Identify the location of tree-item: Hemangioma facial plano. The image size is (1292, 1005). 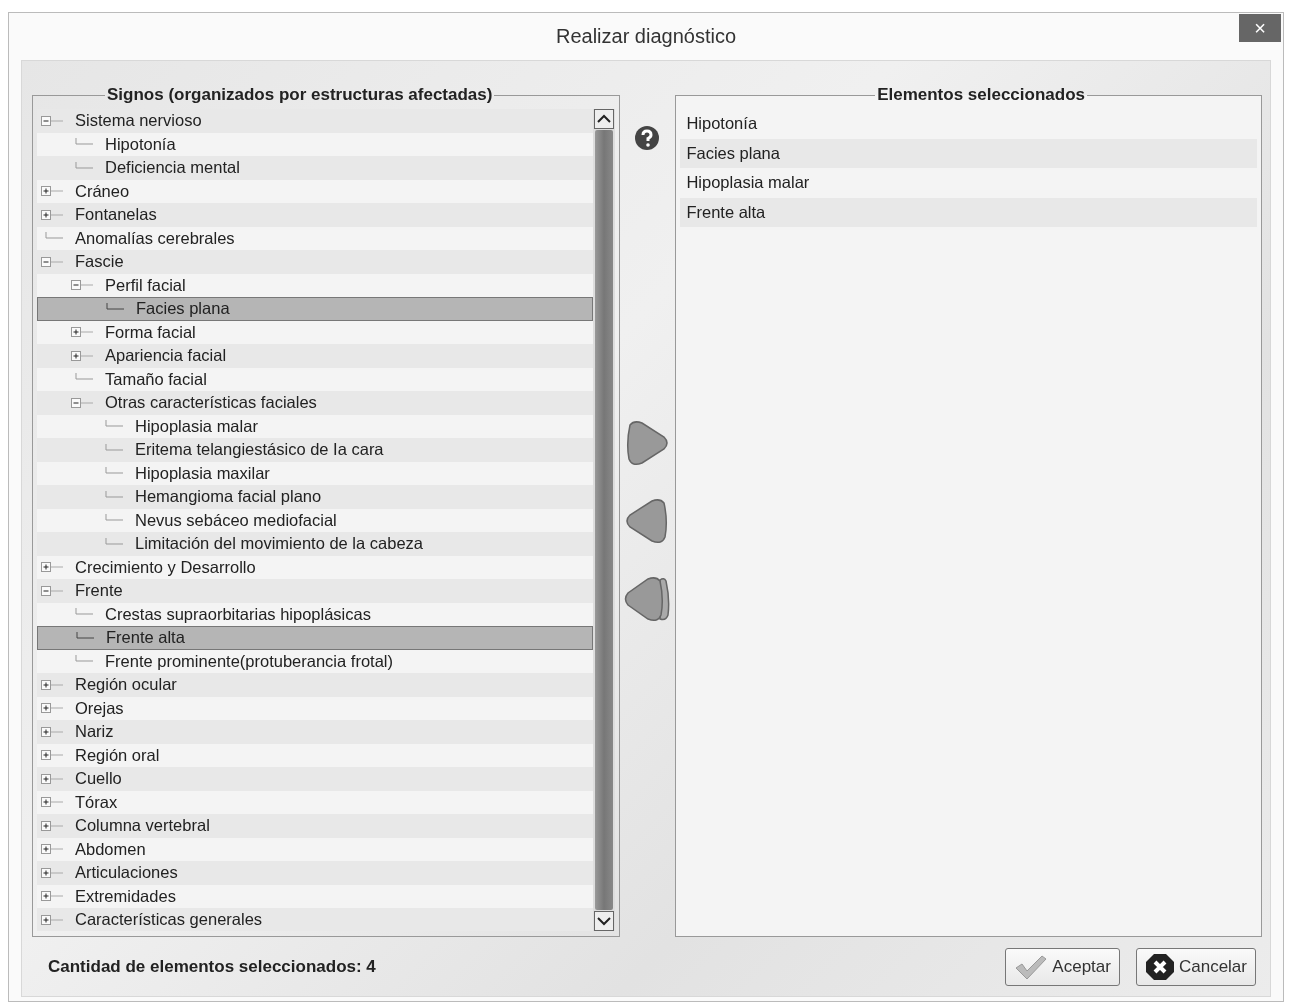
(315, 497).